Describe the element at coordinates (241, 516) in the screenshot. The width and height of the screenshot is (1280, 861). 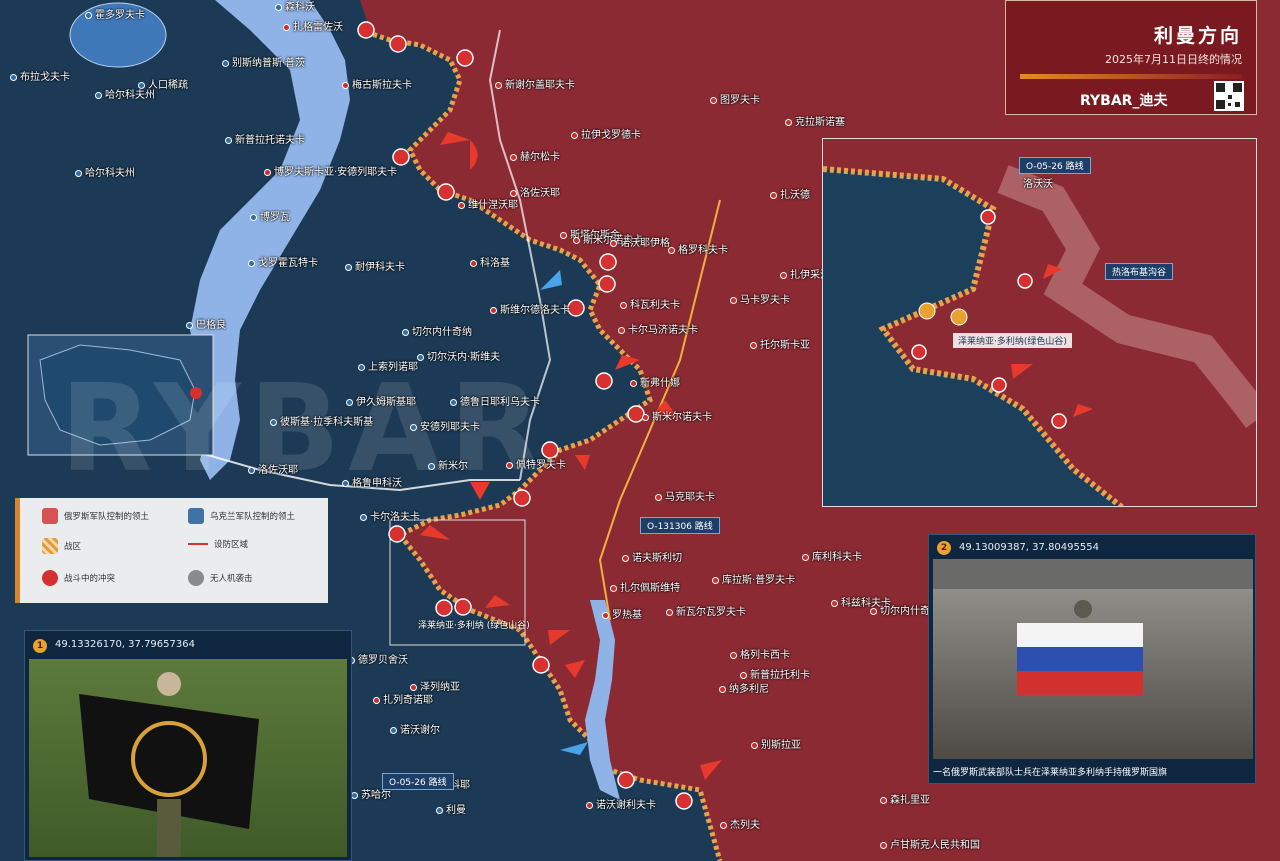
I see `legend-ua: 乌克兰军队控制的领土` at that location.